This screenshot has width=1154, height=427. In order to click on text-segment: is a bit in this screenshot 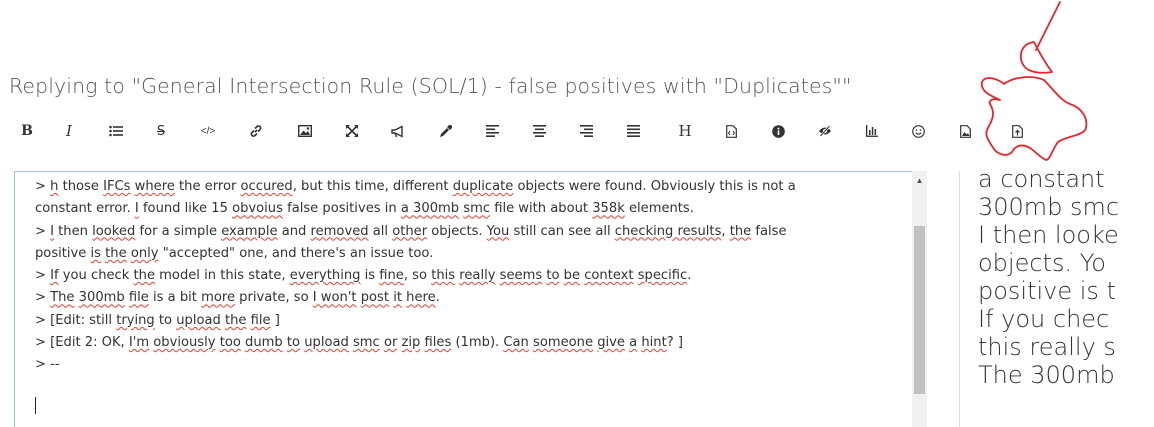, I will do `click(175, 298)`.